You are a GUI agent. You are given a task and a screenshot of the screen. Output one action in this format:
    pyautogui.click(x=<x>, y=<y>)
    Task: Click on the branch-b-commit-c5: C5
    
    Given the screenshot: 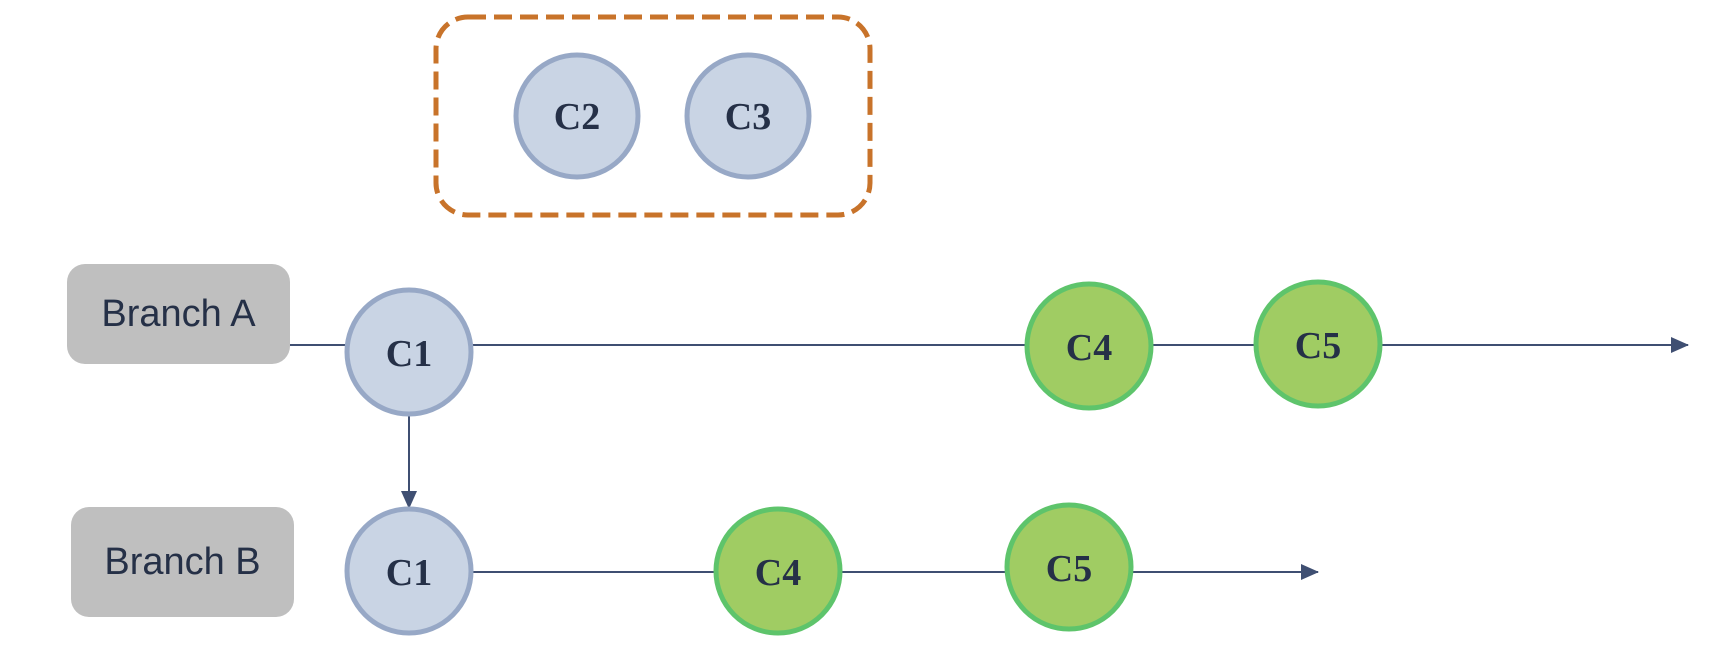 What is the action you would take?
    pyautogui.click(x=1069, y=567)
    